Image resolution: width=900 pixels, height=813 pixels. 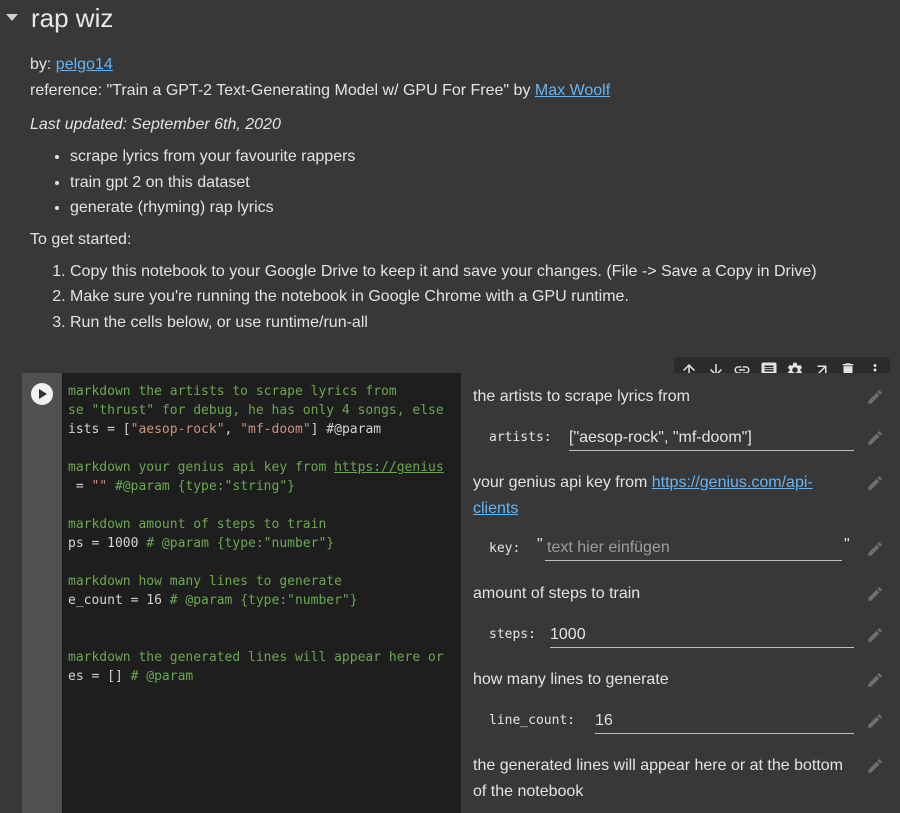 What do you see at coordinates (43, 64) in the screenshot?
I see `by-prefix: by:` at bounding box center [43, 64].